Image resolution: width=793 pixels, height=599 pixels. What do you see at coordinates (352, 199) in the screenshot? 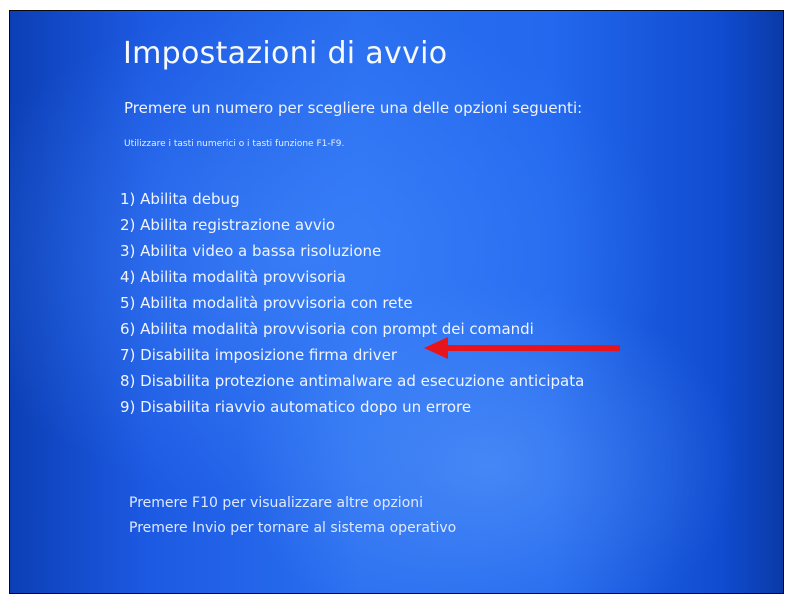
I see `option-enable-debugging: 1) Abilita debug` at bounding box center [352, 199].